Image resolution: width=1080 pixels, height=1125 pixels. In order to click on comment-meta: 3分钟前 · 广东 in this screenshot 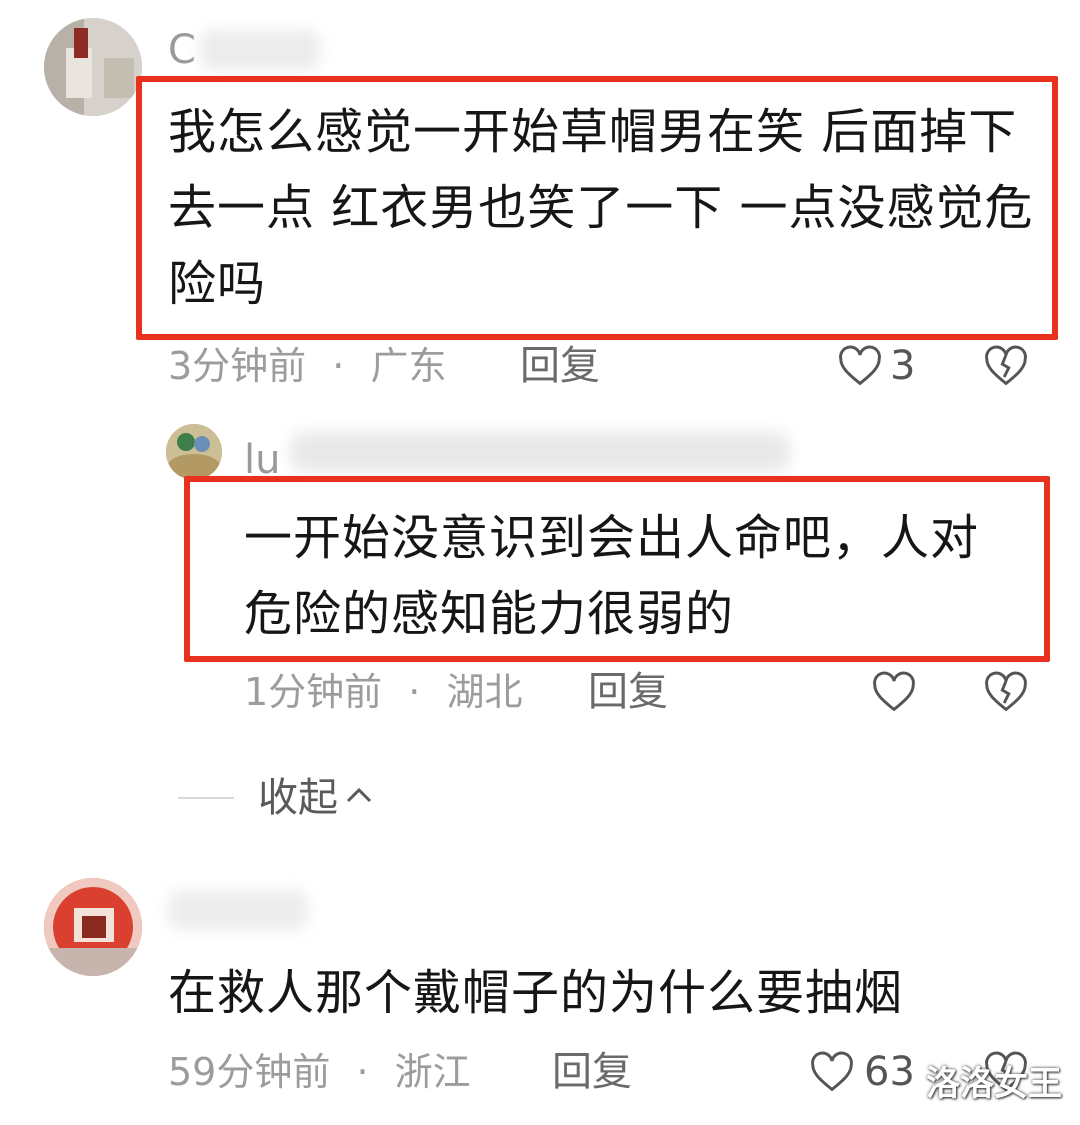, I will do `click(307, 366)`.